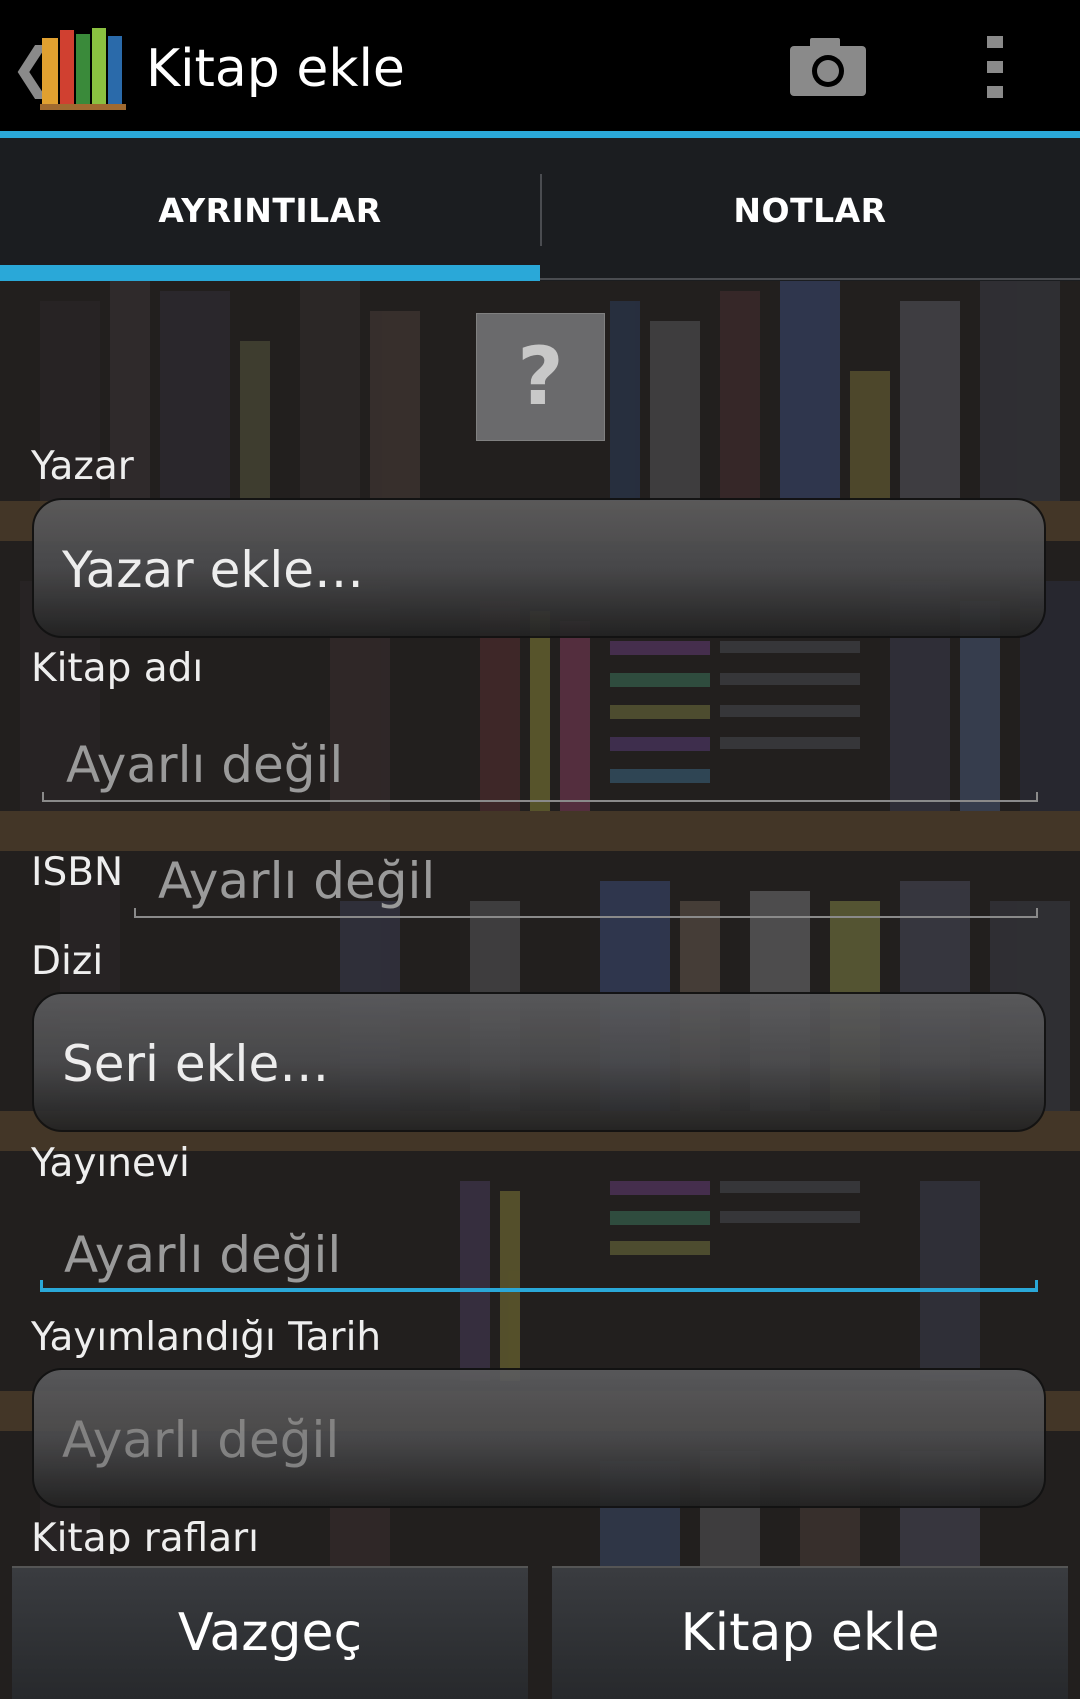 This screenshot has width=1080, height=1699. Describe the element at coordinates (206, 1337) in the screenshot. I see `date-label: Yayımlandığı Tarih` at that location.